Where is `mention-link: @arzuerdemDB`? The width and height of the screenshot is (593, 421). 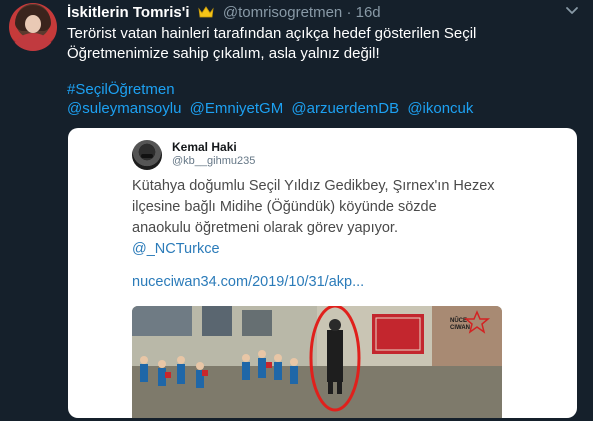 mention-link: @arzuerdemDB is located at coordinates (345, 108).